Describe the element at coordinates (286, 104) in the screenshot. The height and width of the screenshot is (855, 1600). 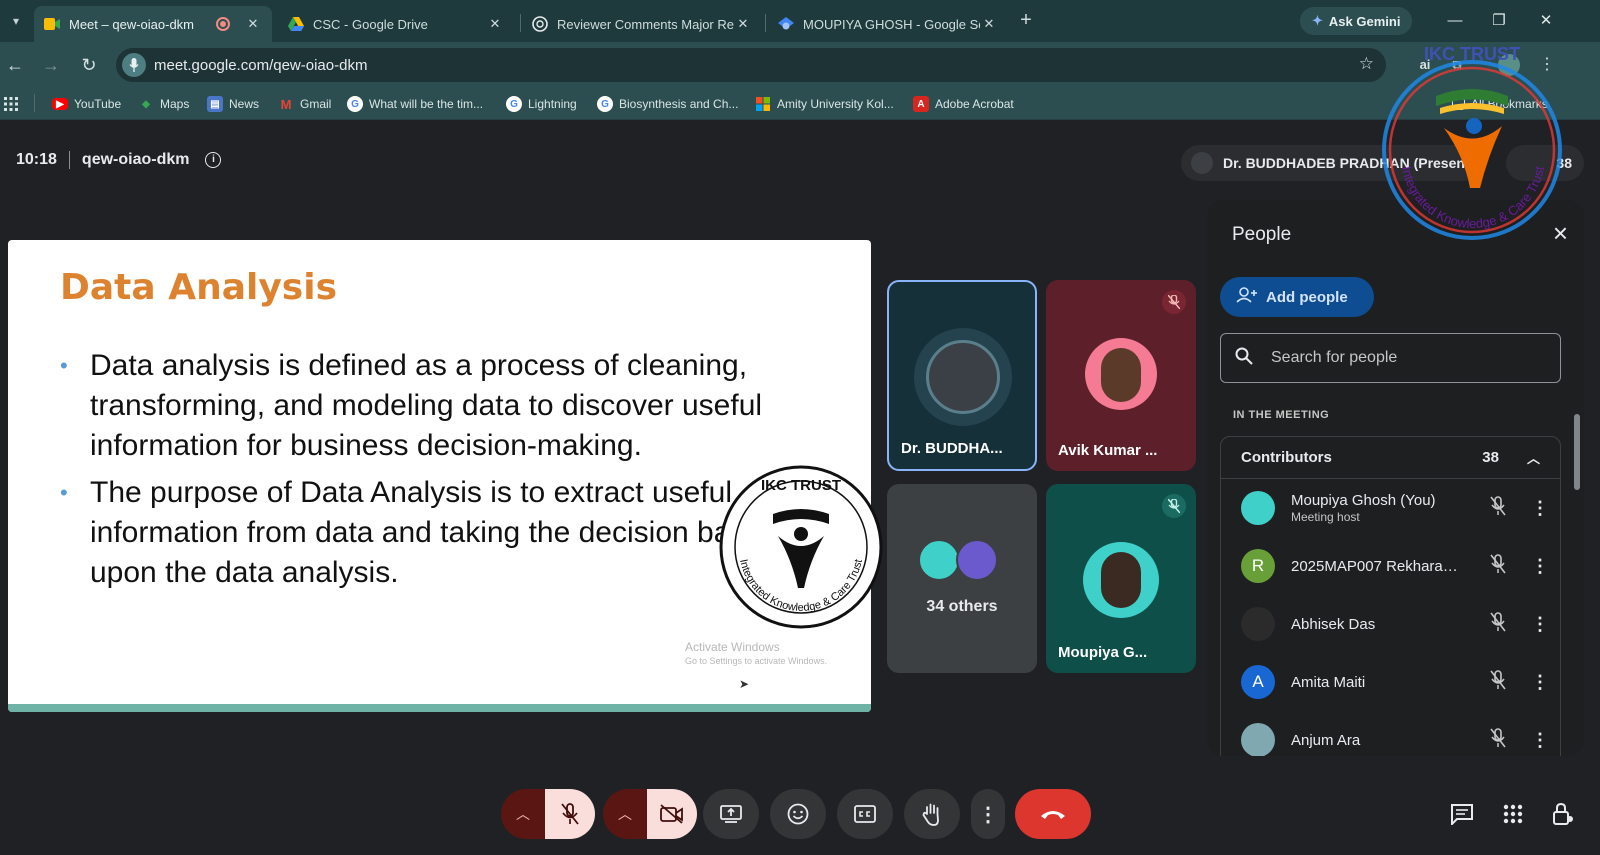
I see `gmail-icon: M` at that location.